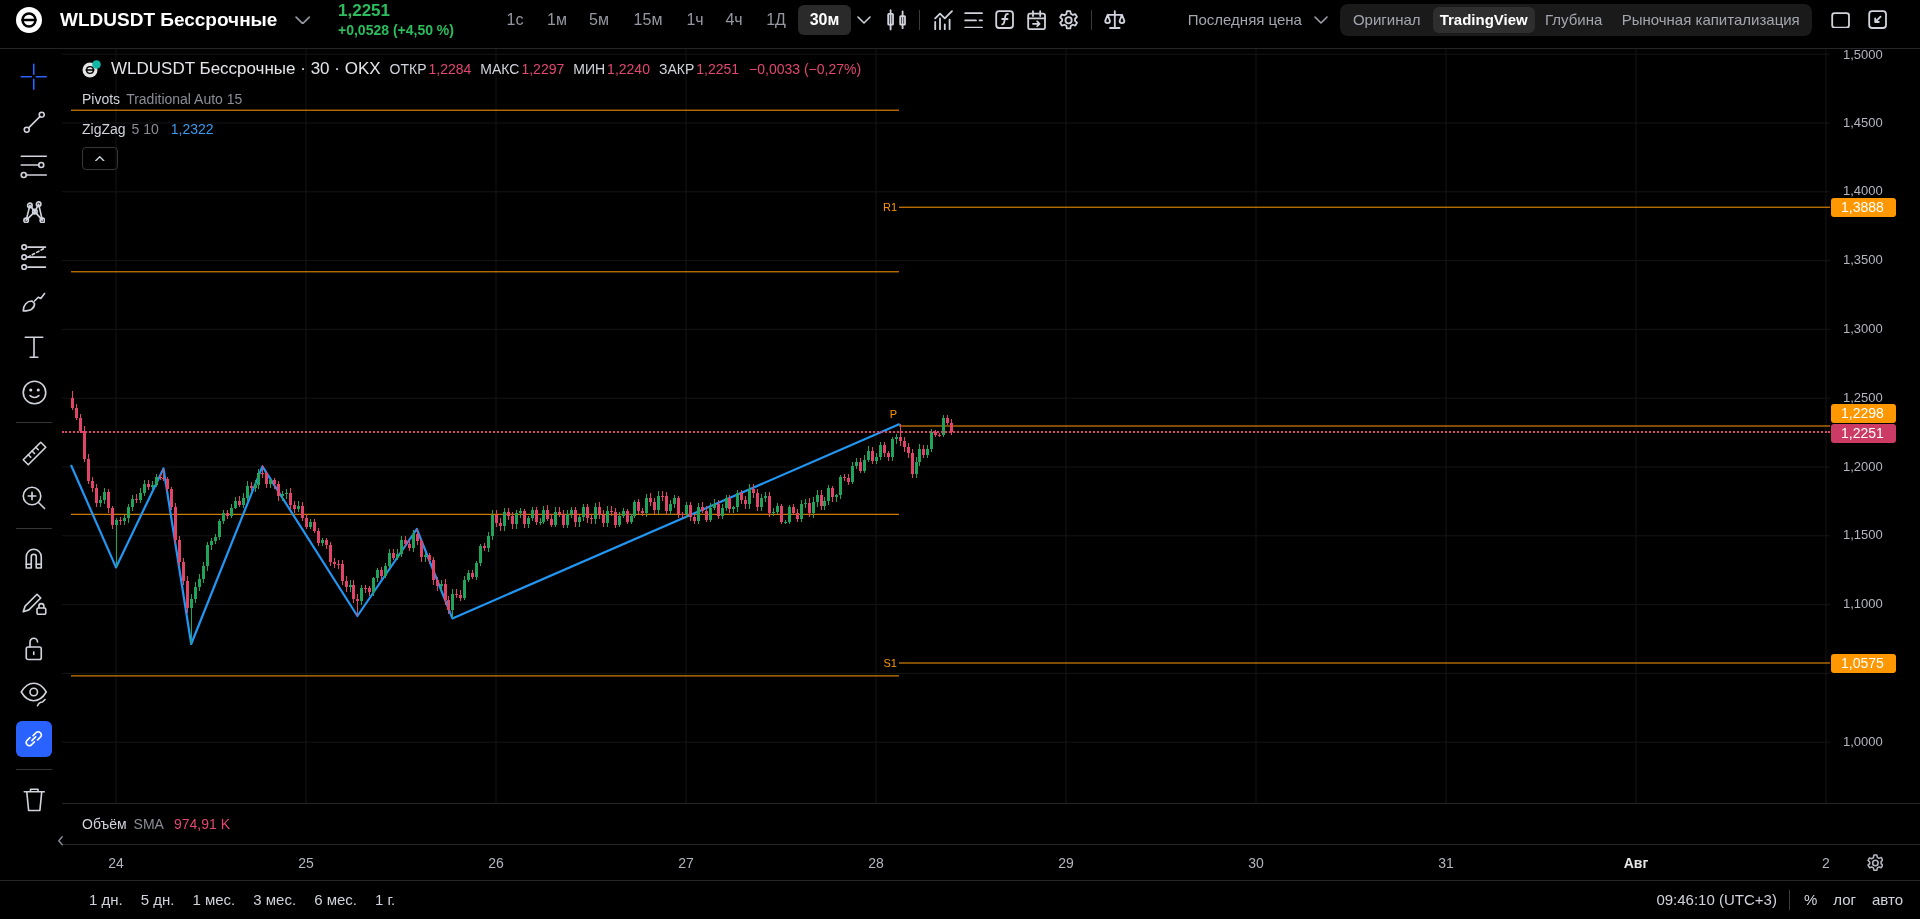 This screenshot has width=1920, height=919. I want to click on time-axis-label: 24, so click(116, 862).